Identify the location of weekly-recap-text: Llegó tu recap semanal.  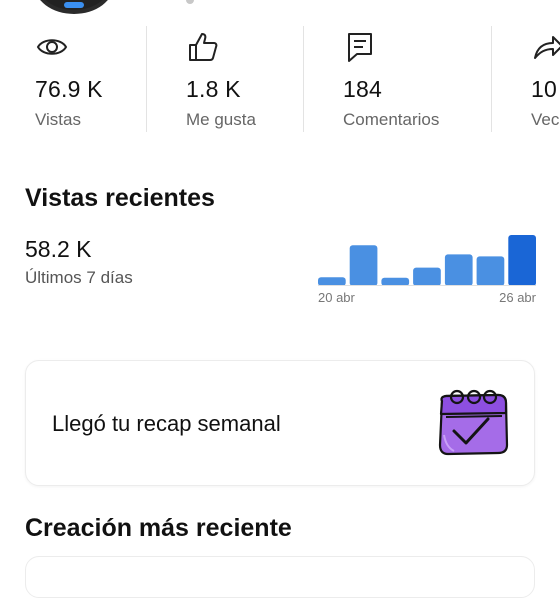
(166, 423).